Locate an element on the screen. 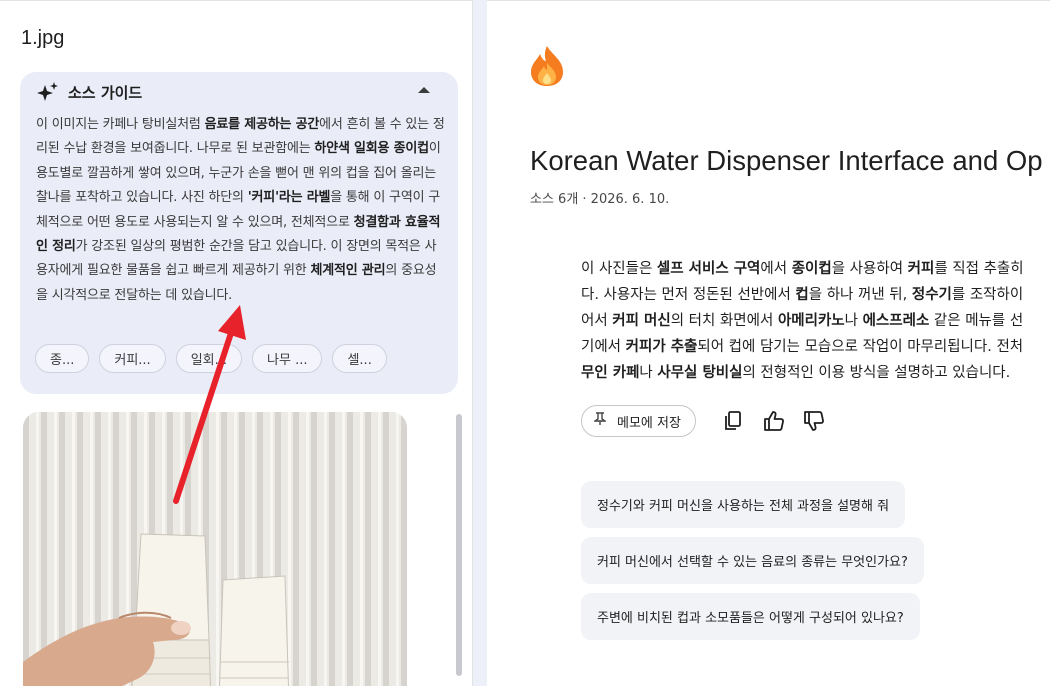 The width and height of the screenshot is (1050, 686). summary-text: 를 직접 추출히 is located at coordinates (979, 269).